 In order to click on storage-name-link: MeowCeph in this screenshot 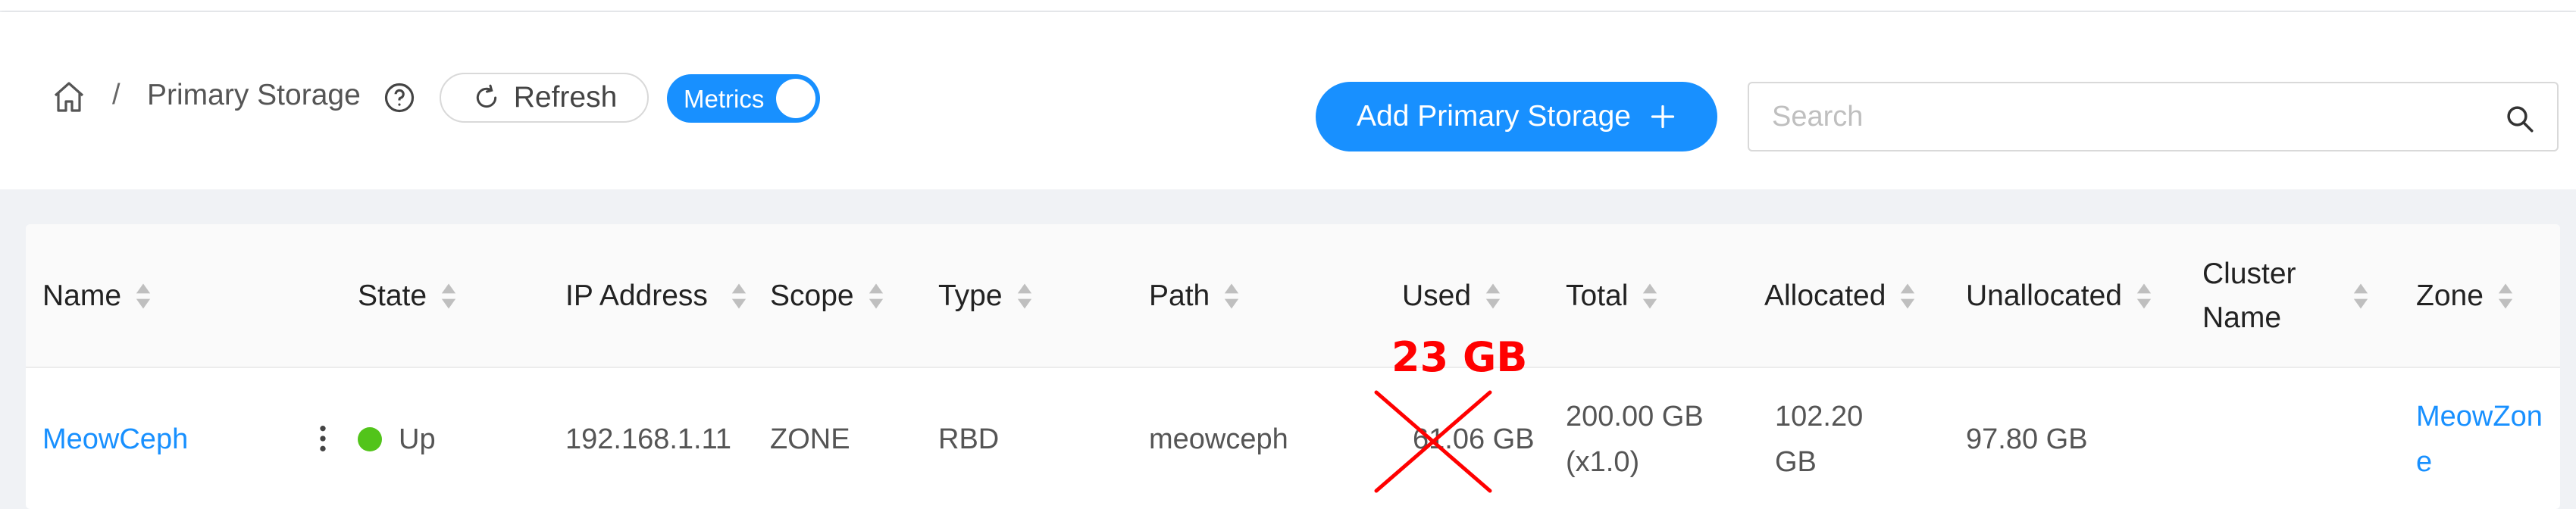, I will do `click(115, 439)`.